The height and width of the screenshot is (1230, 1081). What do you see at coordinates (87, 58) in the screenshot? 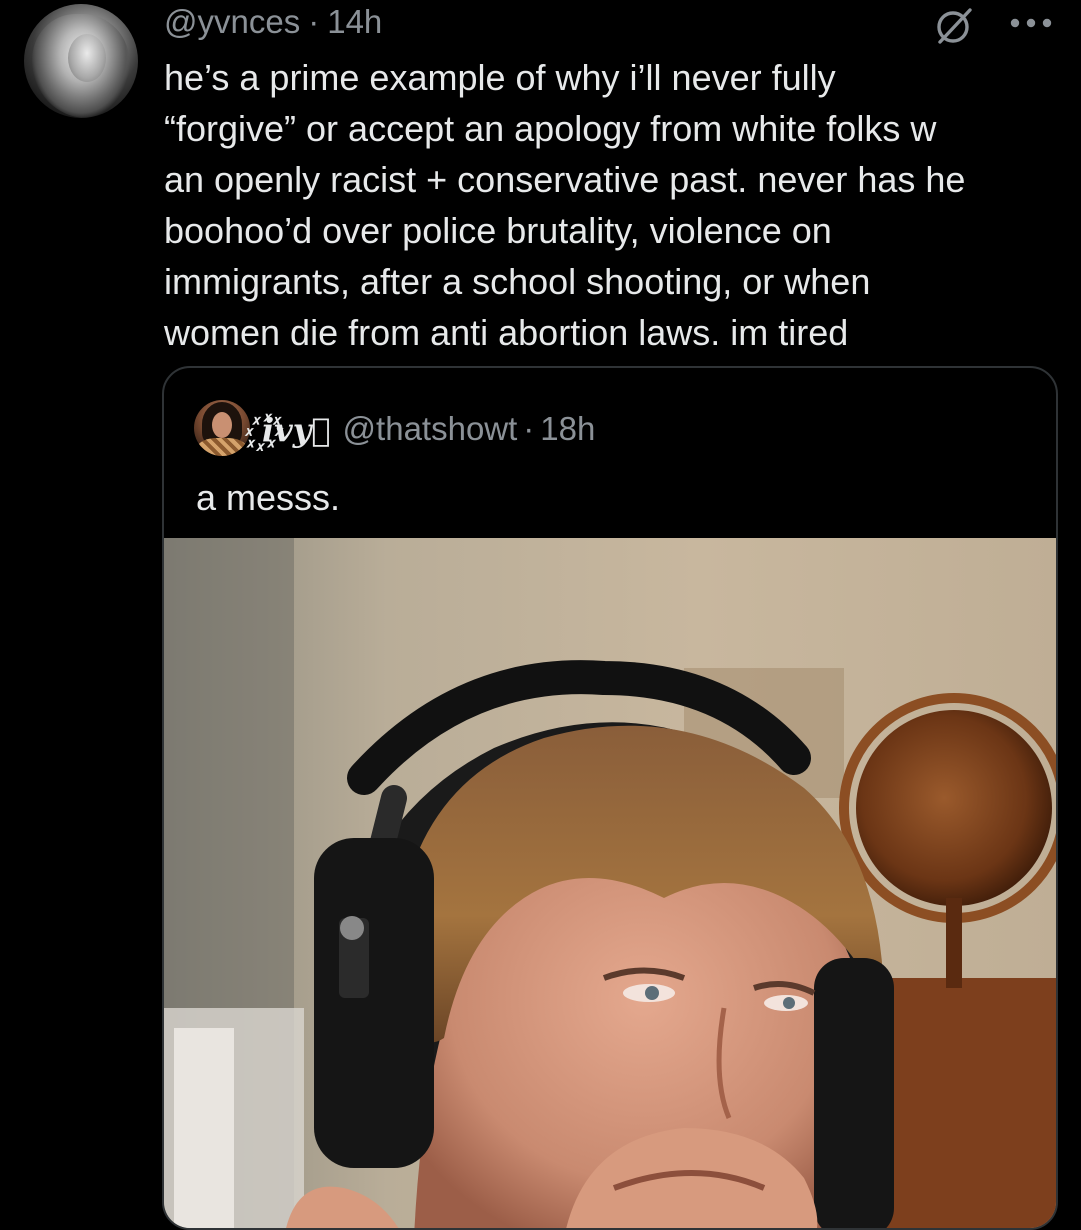
I see `avatar-face` at bounding box center [87, 58].